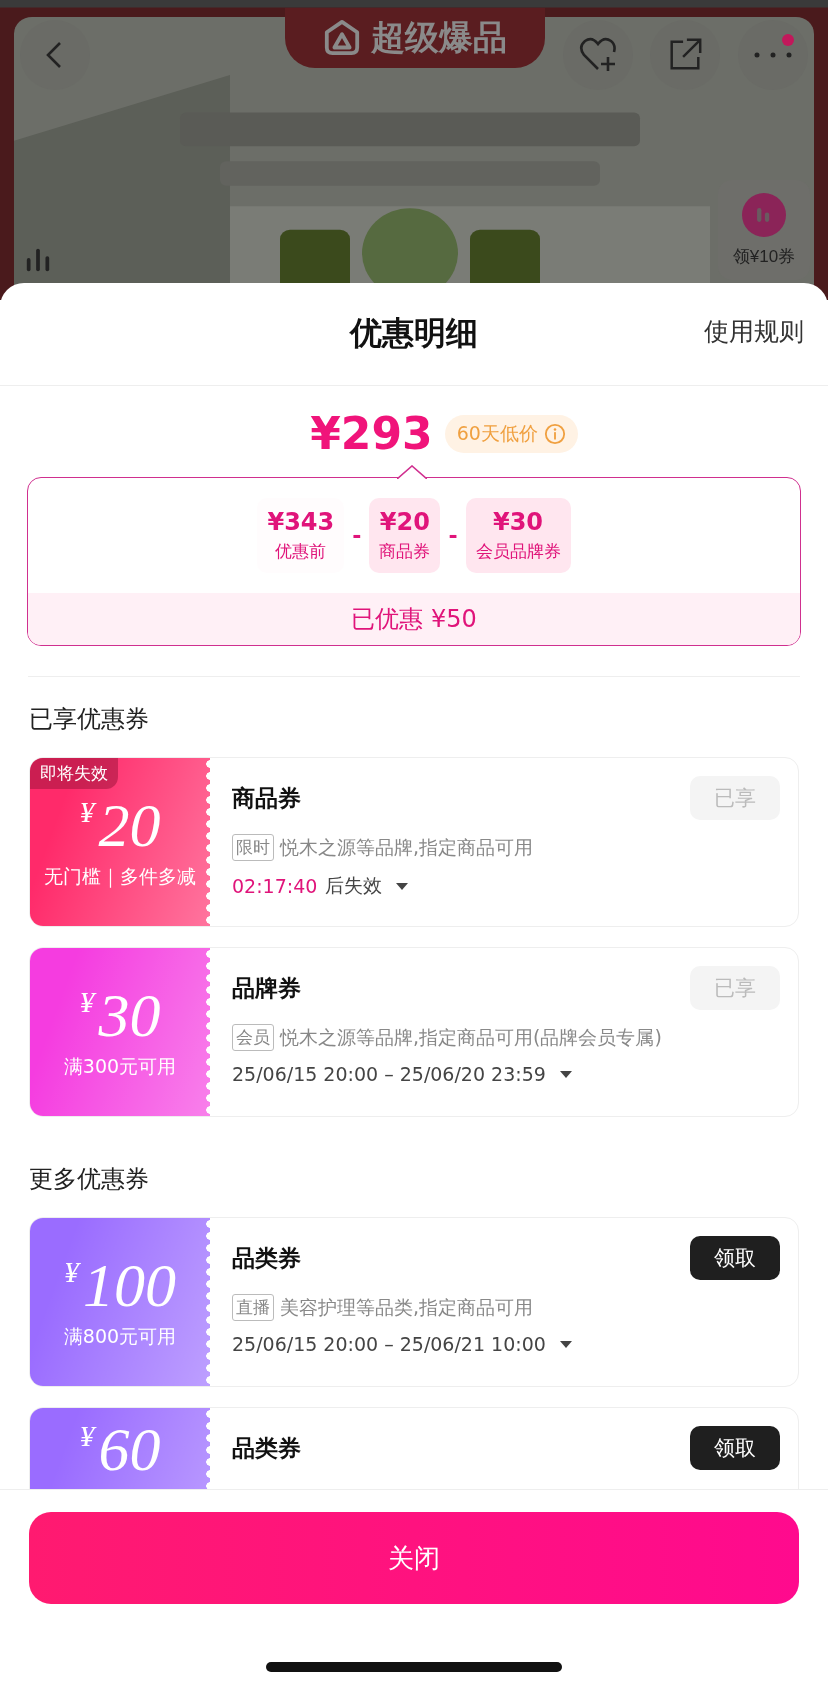  Describe the element at coordinates (120, 825) in the screenshot. I see `coupon-amount: $^{¥}$20` at that location.